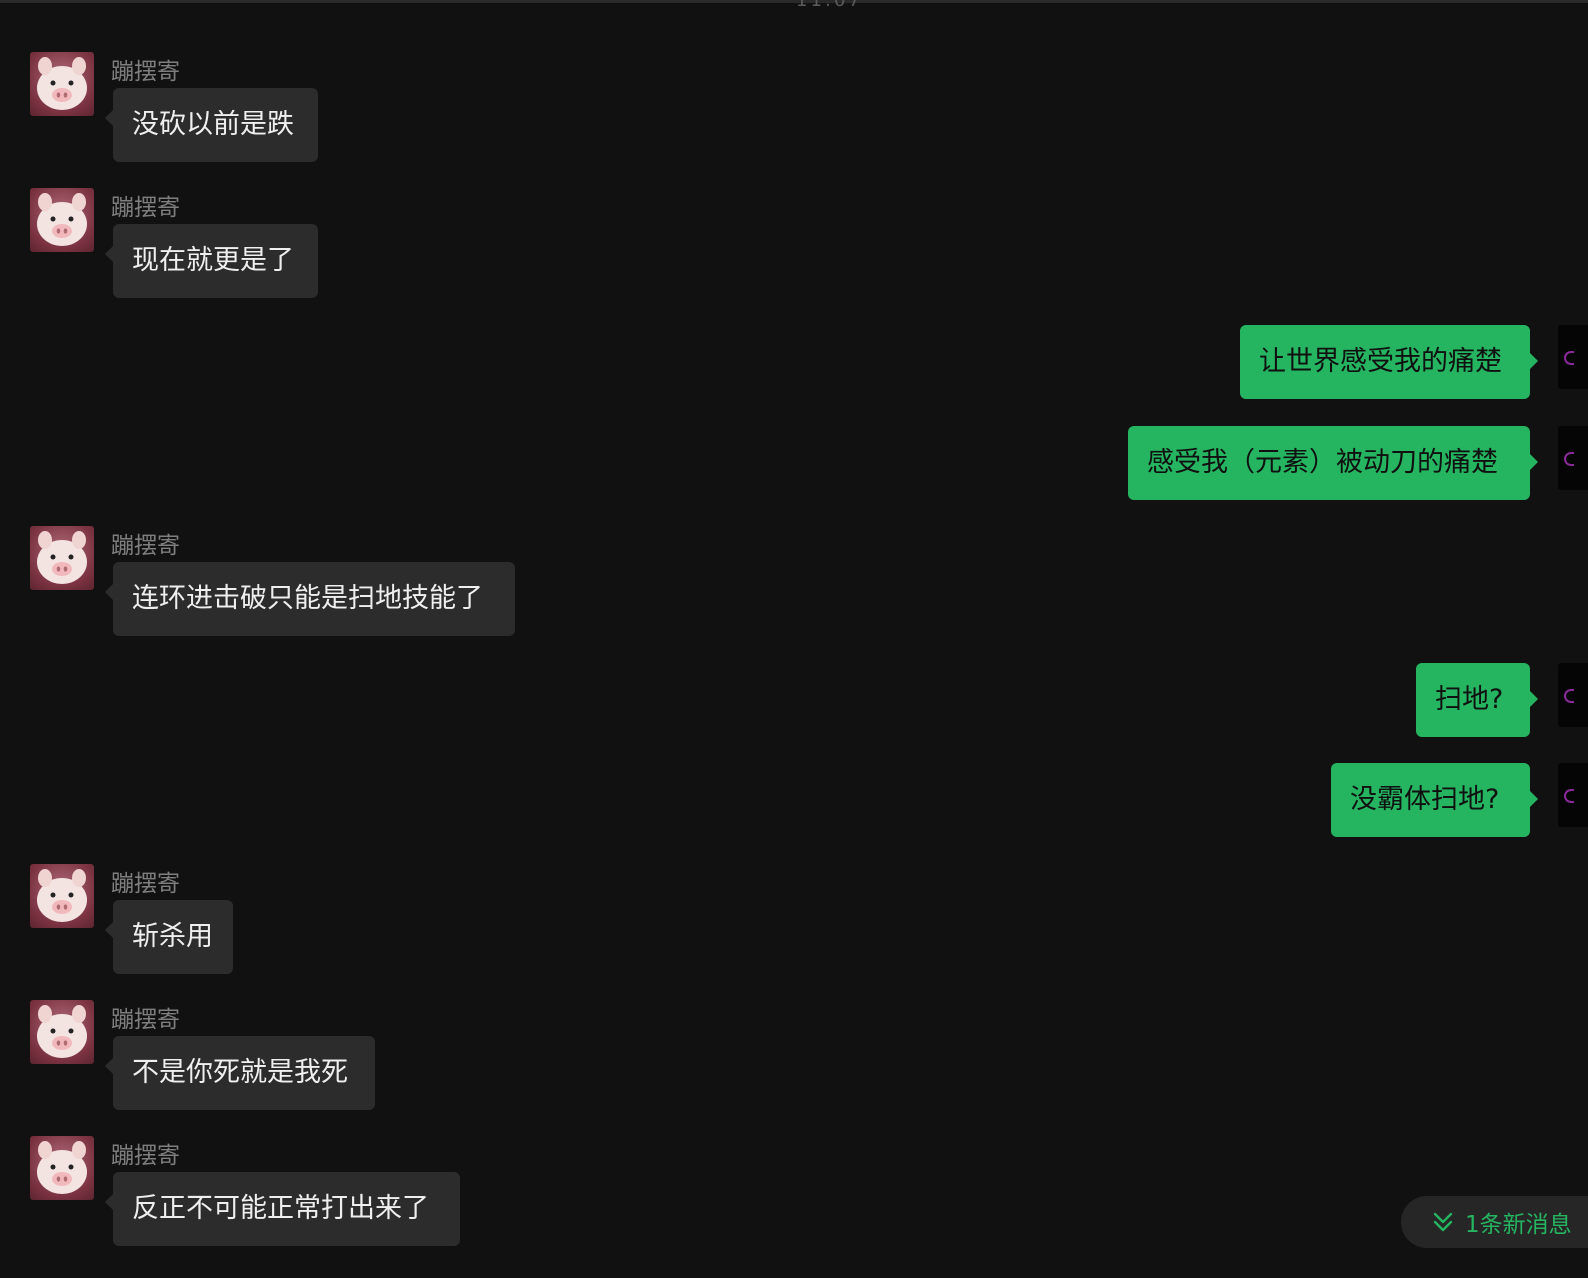  I want to click on new-message-button: 1条新消息, so click(1494, 1222).